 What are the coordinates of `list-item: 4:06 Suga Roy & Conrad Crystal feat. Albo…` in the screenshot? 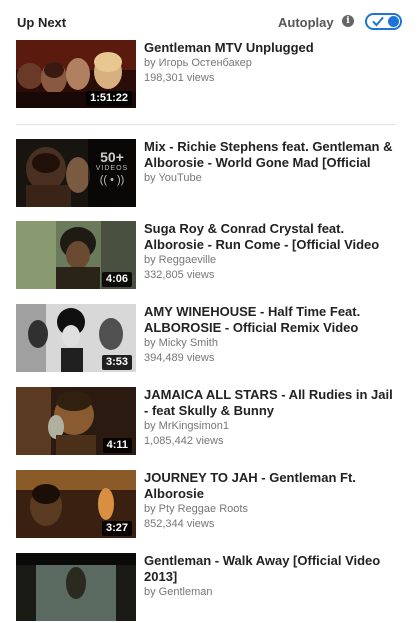 It's located at (211, 256).